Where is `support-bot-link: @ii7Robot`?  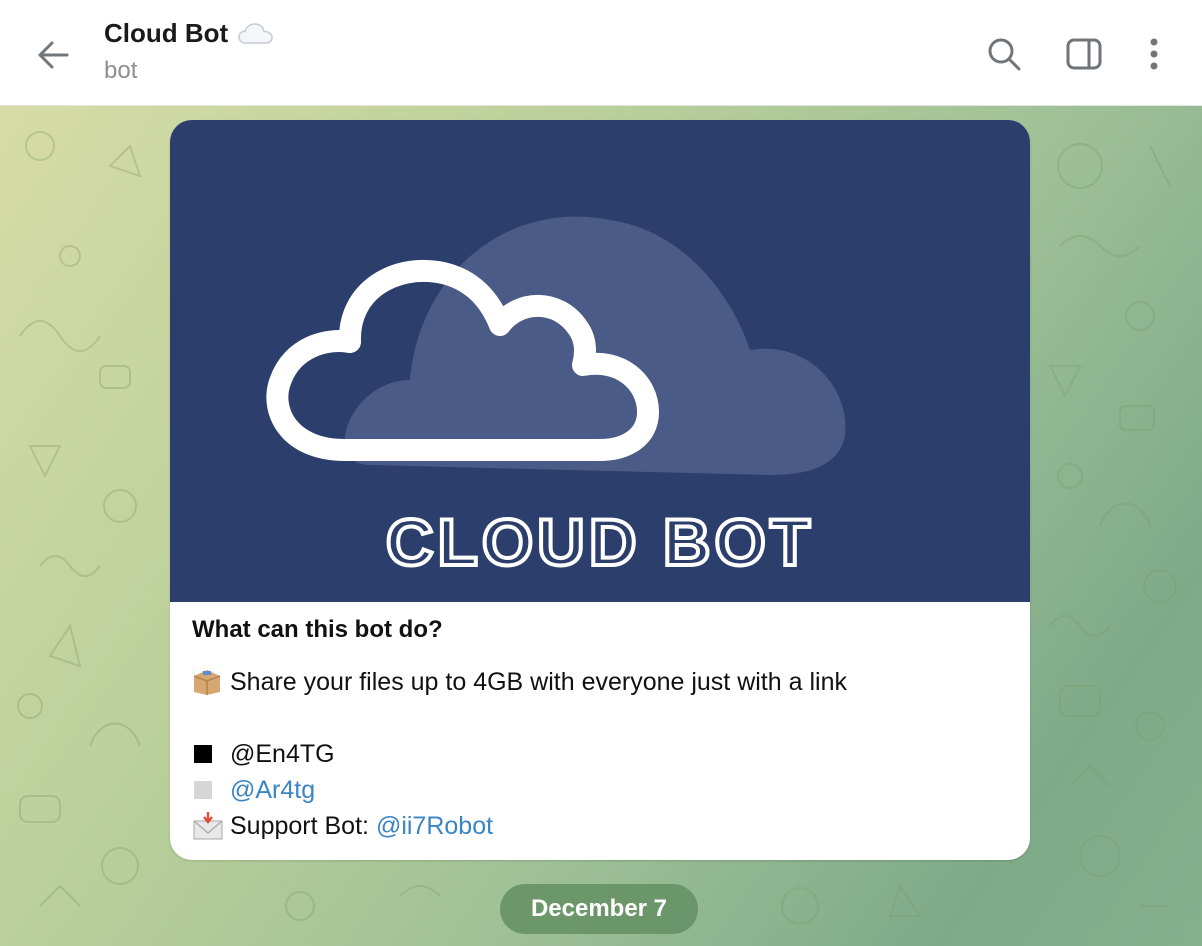
support-bot-link: @ii7Robot is located at coordinates (434, 826).